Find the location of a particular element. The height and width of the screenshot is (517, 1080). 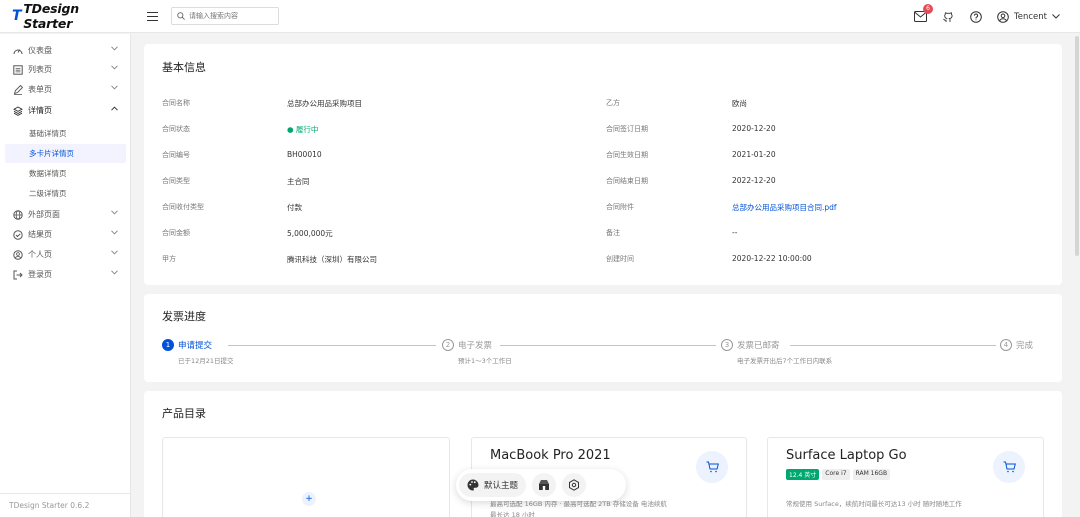

dashboard-icon is located at coordinates (18, 51).